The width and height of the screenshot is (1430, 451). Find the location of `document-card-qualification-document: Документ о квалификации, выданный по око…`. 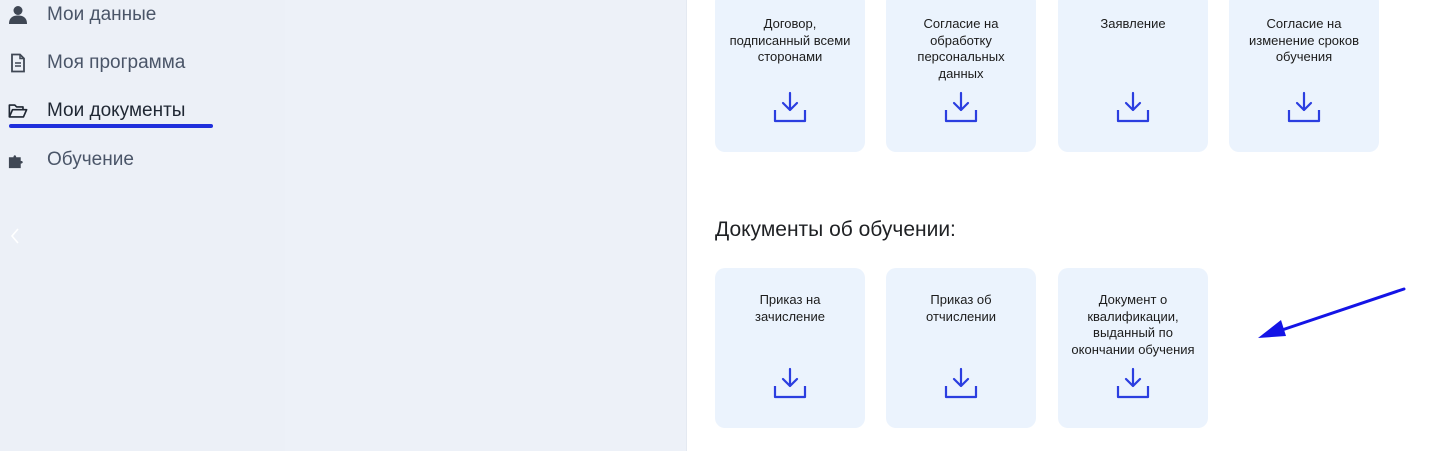

document-card-qualification-document: Документ о квалификации, выданный по око… is located at coordinates (1133, 348).